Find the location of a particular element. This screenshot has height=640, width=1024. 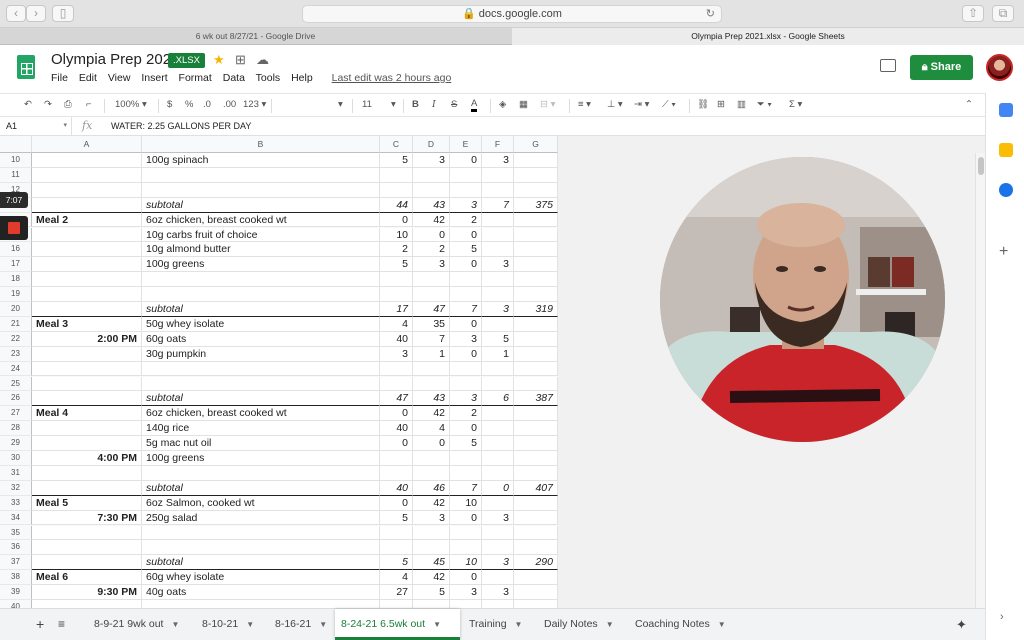

sheet-tab-8-16-21: 8-16-21 ▼ is located at coordinates (301, 624).